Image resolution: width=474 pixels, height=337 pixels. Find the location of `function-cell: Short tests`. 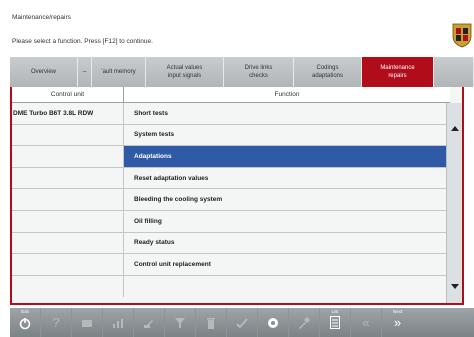

function-cell: Short tests is located at coordinates (287, 113).